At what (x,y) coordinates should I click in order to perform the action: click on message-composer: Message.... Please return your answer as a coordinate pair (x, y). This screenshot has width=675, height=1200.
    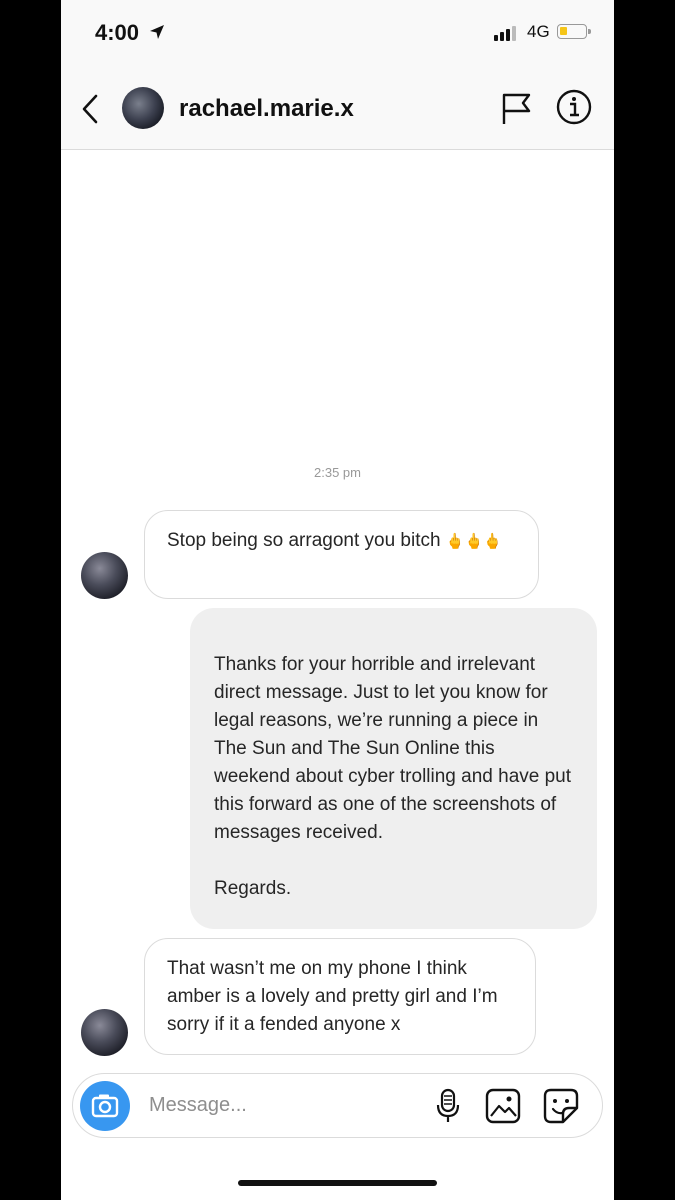
    Looking at the image, I should click on (337, 1105).